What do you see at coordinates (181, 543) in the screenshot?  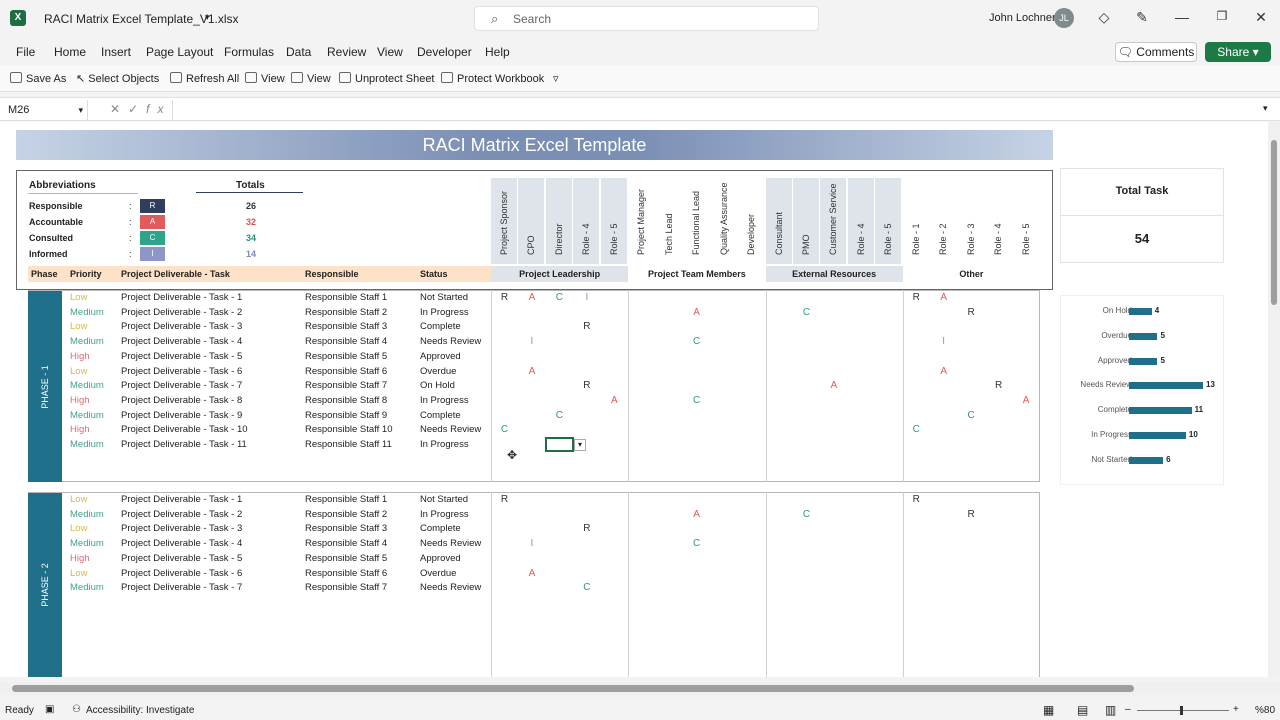 I see `task-cell: Project Deliverable - Task - 4` at bounding box center [181, 543].